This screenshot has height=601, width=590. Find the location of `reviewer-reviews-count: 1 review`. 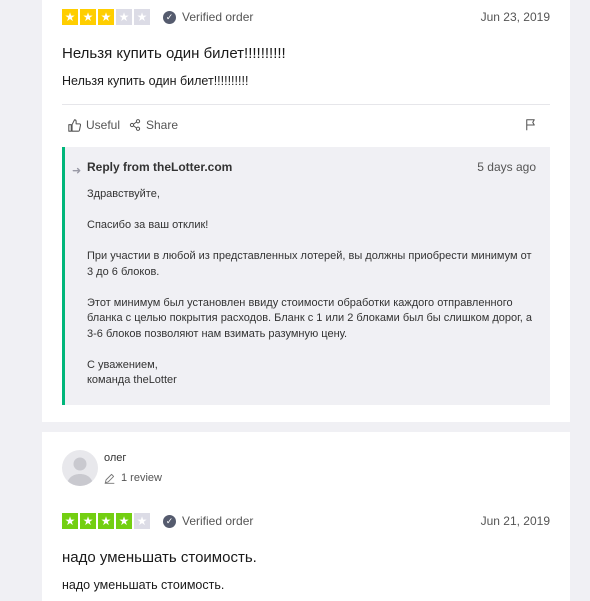

reviewer-reviews-count: 1 review is located at coordinates (133, 478).